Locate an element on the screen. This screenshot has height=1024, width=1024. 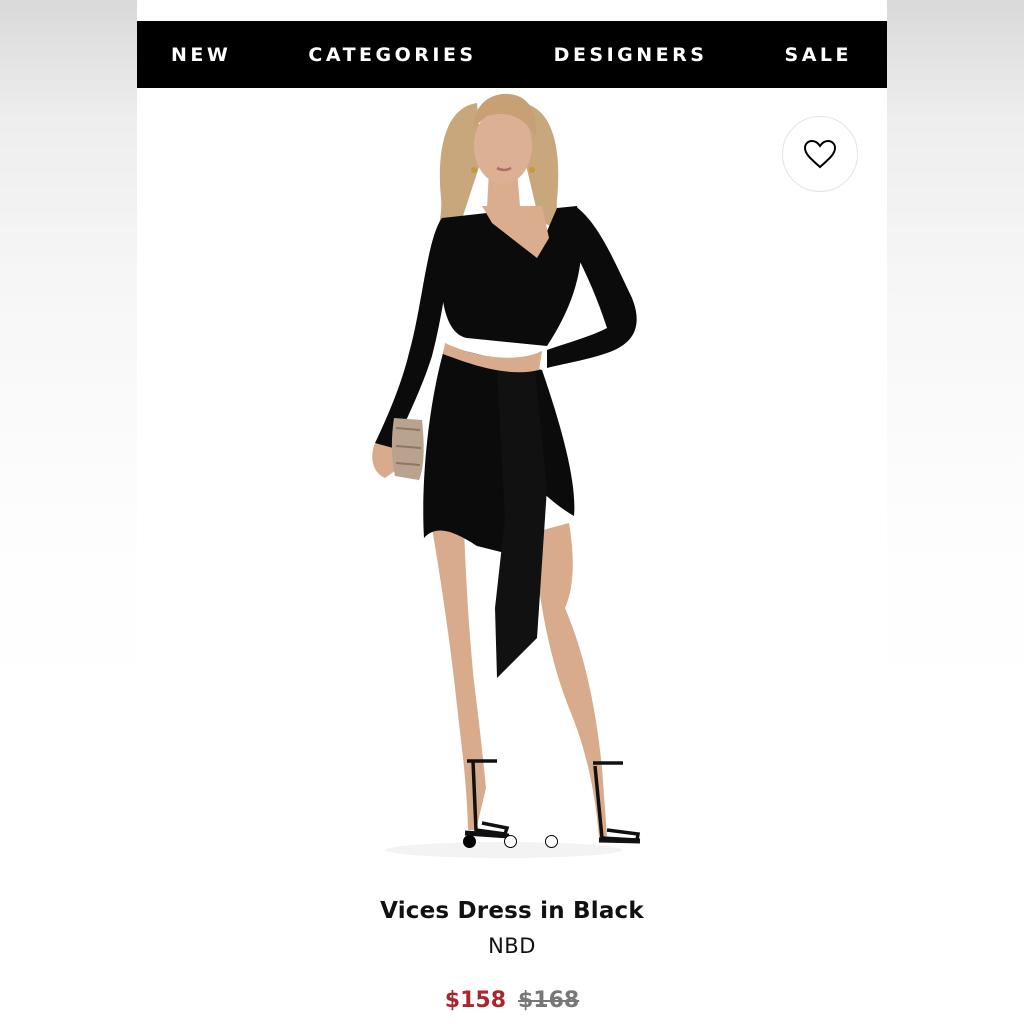
product-title: Vices Dress in Black is located at coordinates (512, 911).